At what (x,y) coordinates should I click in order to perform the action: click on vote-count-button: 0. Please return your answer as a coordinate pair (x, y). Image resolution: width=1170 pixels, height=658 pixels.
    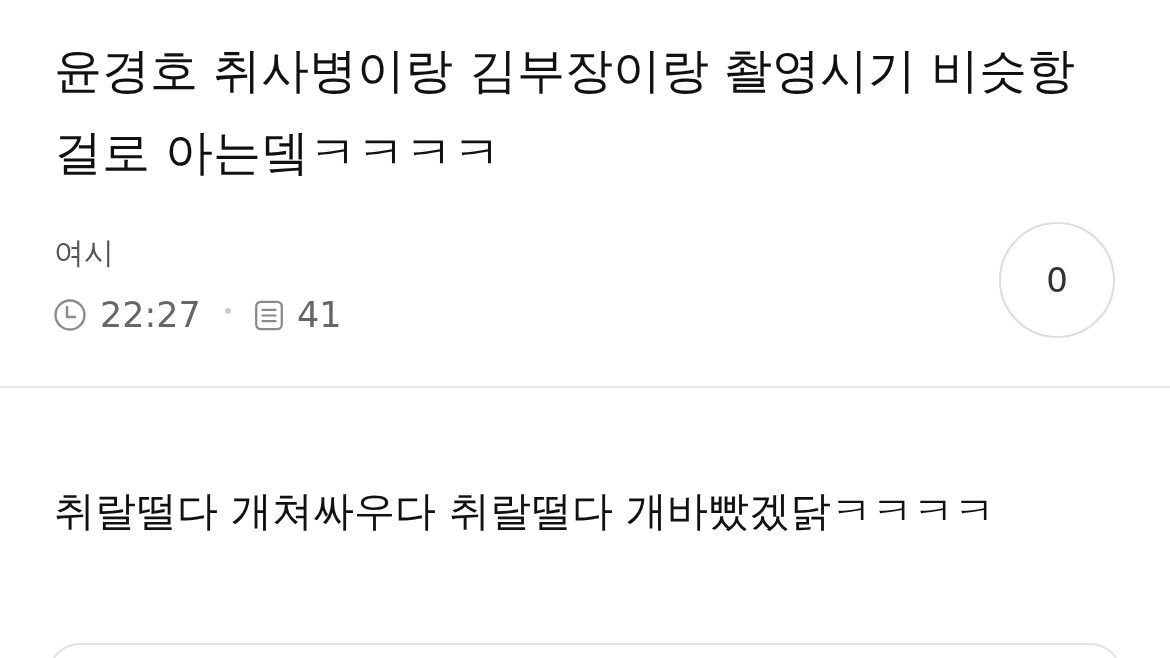
    Looking at the image, I should click on (1057, 280).